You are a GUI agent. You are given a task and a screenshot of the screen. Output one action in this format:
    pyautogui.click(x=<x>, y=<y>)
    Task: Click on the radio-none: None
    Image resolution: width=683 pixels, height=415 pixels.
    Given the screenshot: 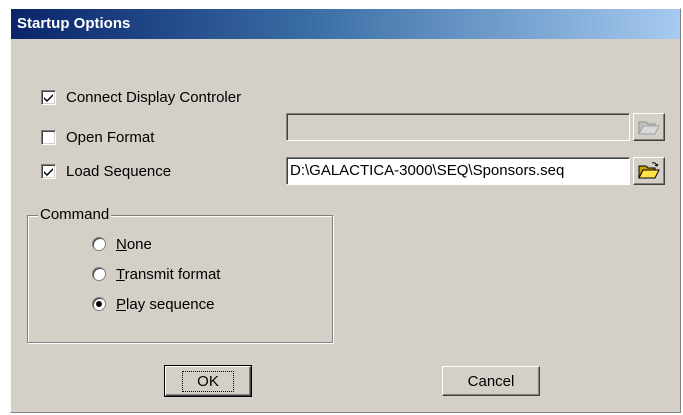 What is the action you would take?
    pyautogui.click(x=122, y=244)
    